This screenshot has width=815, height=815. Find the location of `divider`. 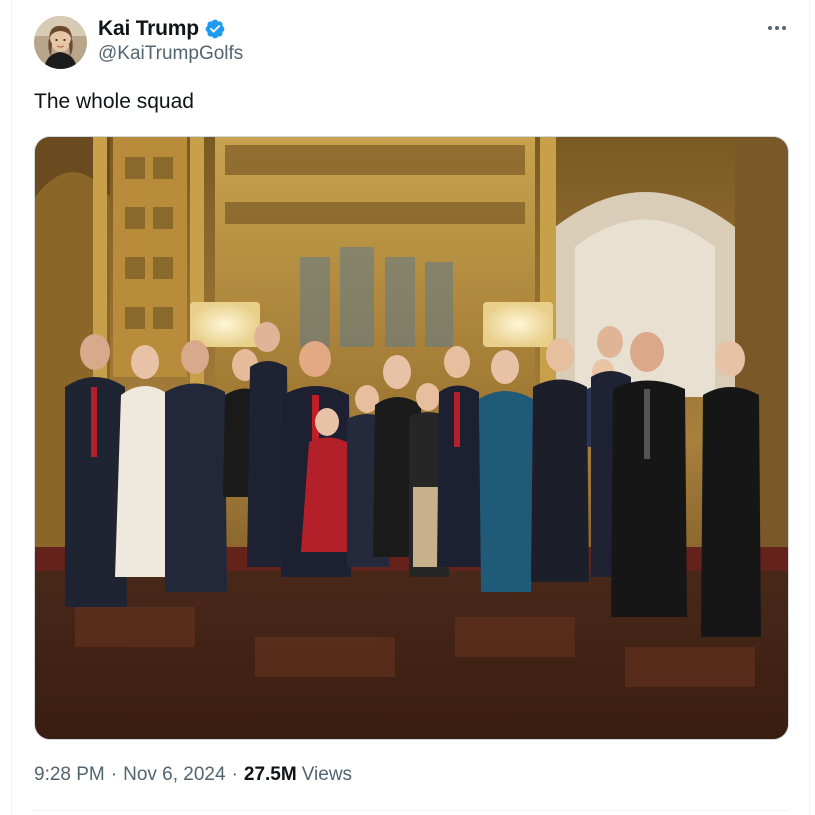

divider is located at coordinates (411, 810).